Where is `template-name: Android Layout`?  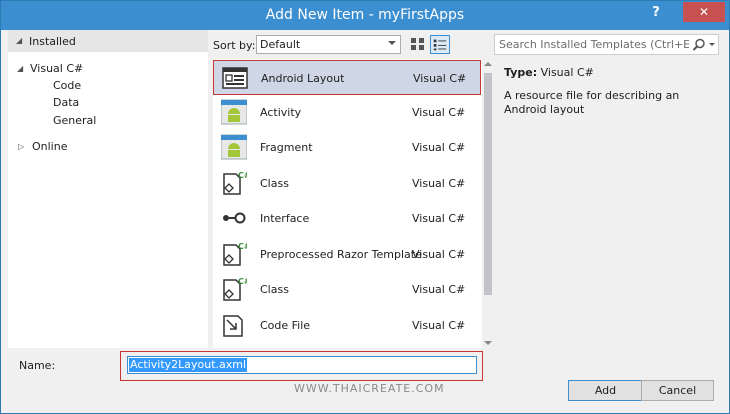 template-name: Android Layout is located at coordinates (303, 78).